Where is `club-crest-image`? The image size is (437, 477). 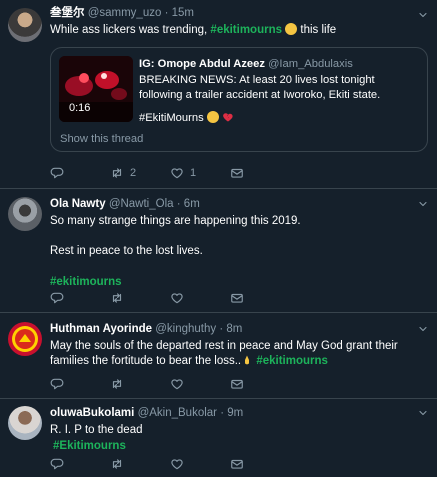
club-crest-image is located at coordinates (25, 339).